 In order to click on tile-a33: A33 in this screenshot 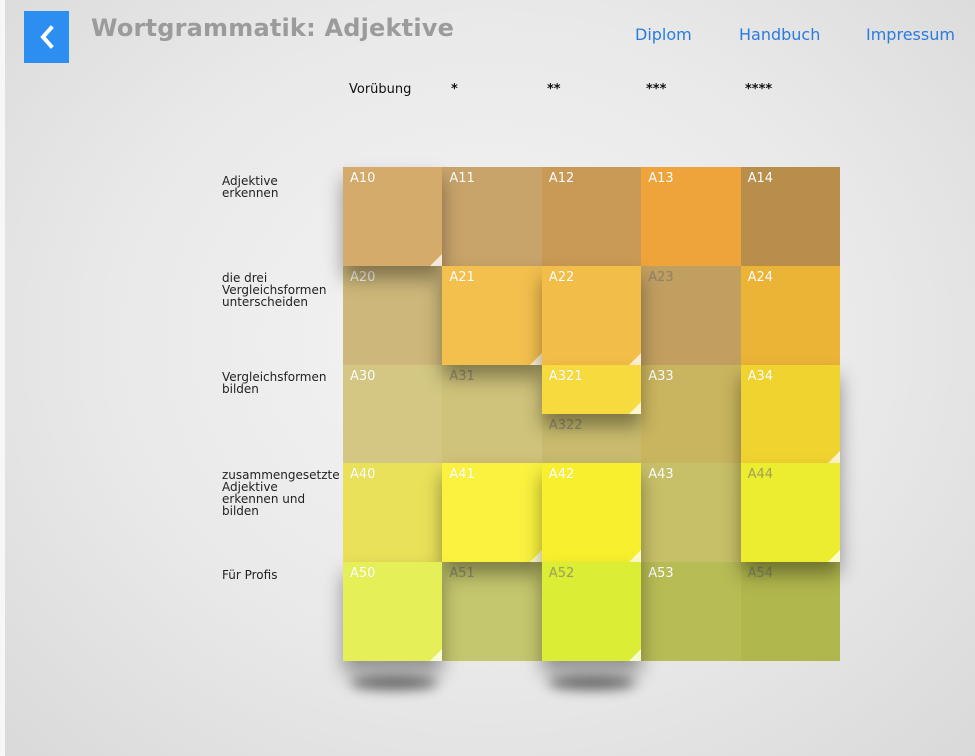, I will do `click(691, 414)`.